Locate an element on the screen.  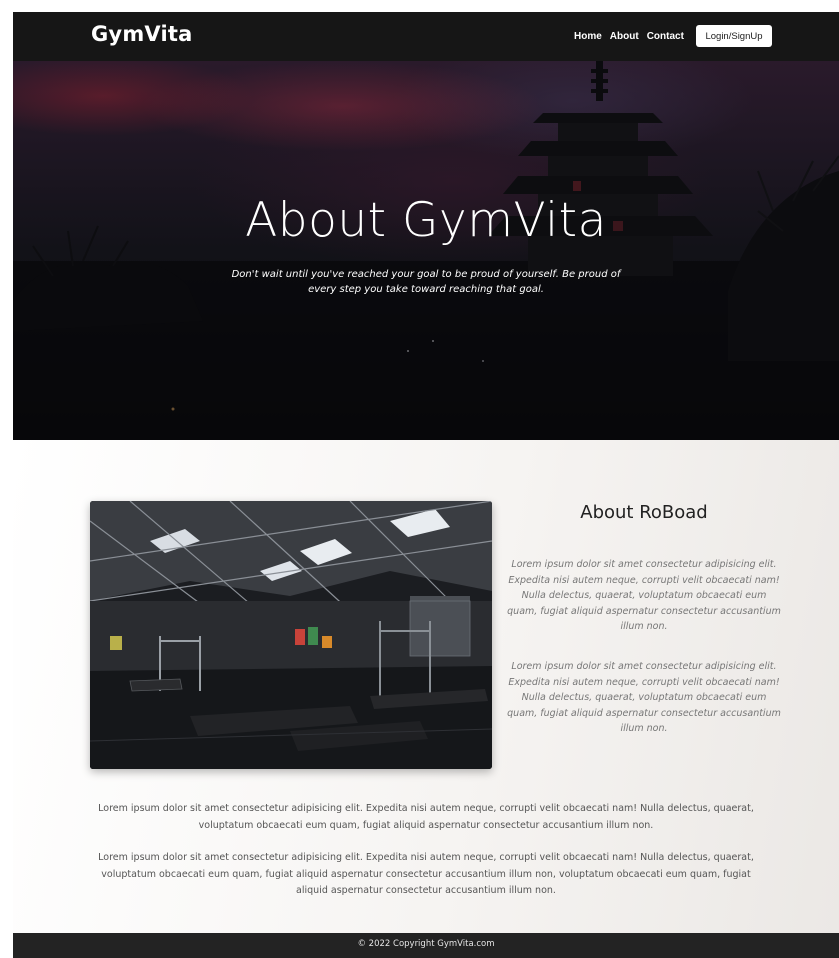
footer-copyright: © 2022 Copyright GymVita.com is located at coordinates (426, 944).